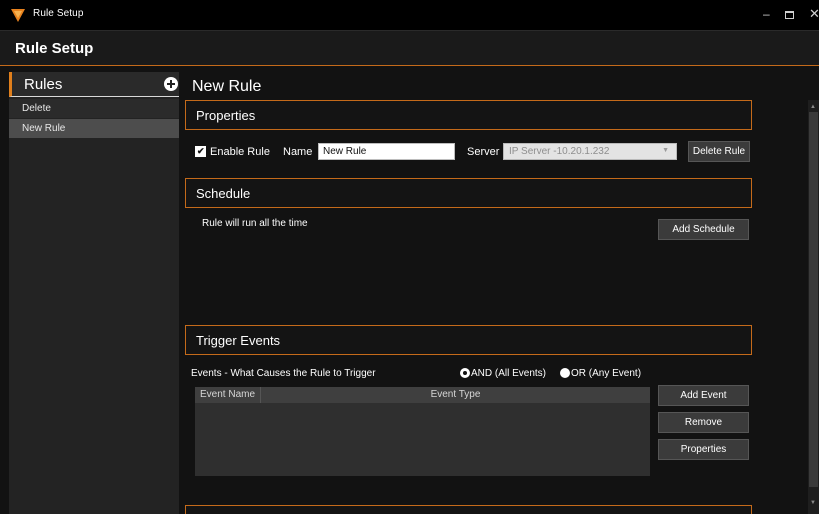 The image size is (819, 514). Describe the element at coordinates (227, 86) in the screenshot. I see `page-title: New Rule` at that location.